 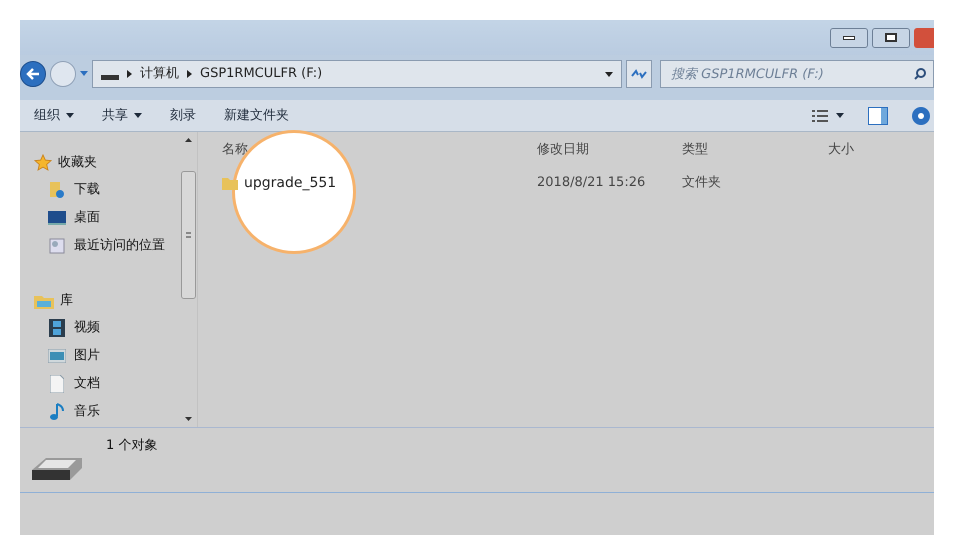 I want to click on nav-item: 视频, so click(x=107, y=328).